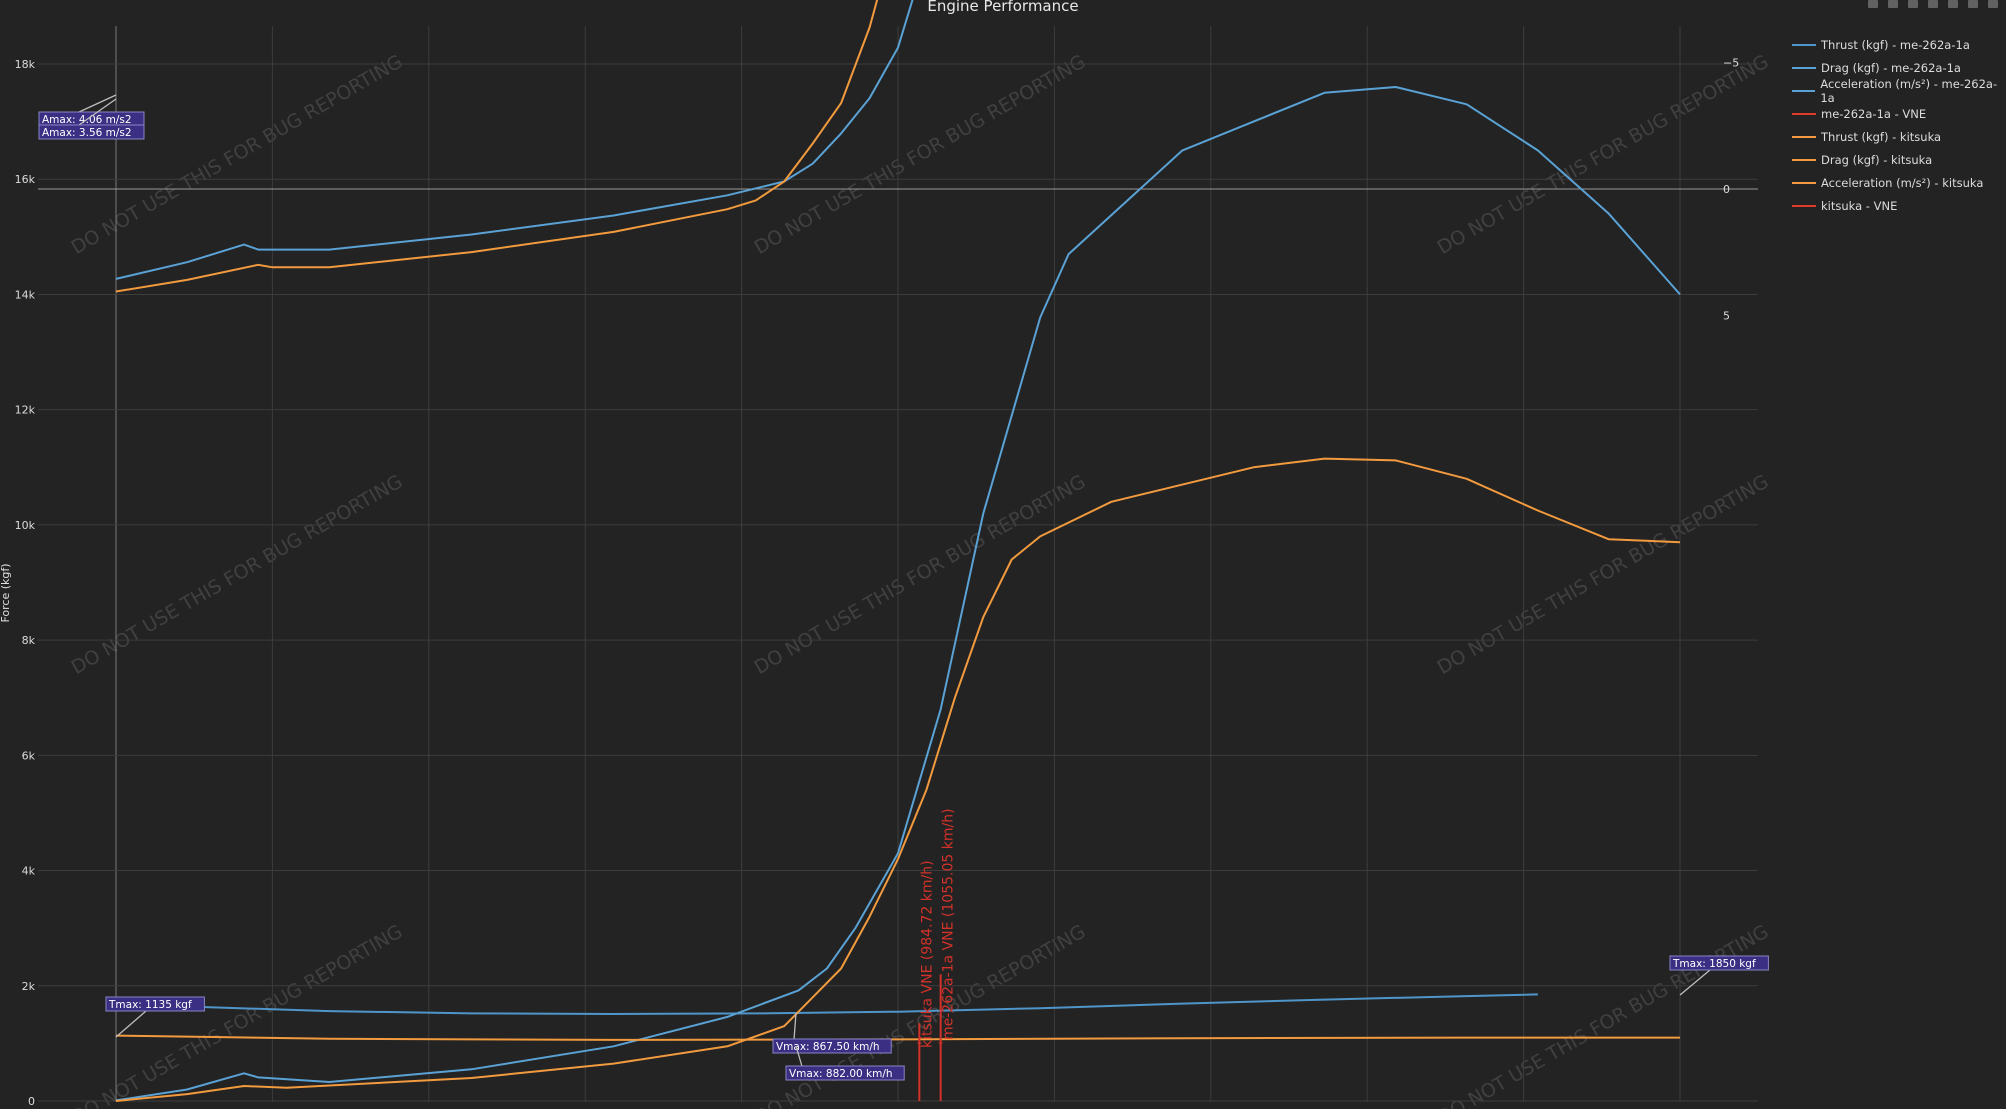 The image size is (2006, 1109). What do you see at coordinates (1881, 136) in the screenshot?
I see `legend-label: Thrust (kgf) - kitsuka` at bounding box center [1881, 136].